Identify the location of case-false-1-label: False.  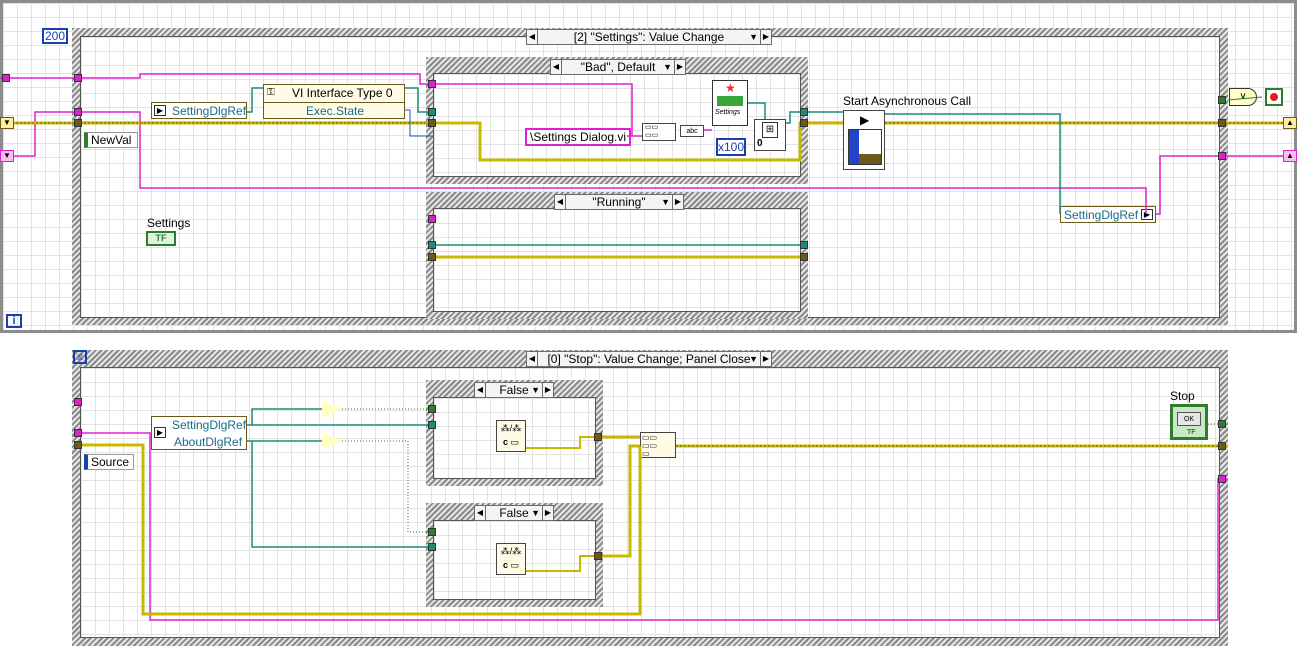
(514, 390).